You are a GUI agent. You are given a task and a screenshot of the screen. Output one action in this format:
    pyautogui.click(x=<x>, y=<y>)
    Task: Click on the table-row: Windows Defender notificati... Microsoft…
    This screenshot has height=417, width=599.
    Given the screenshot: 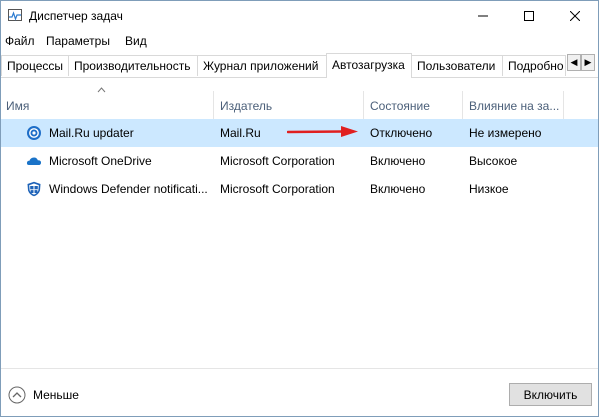 What is the action you would take?
    pyautogui.click(x=299, y=189)
    